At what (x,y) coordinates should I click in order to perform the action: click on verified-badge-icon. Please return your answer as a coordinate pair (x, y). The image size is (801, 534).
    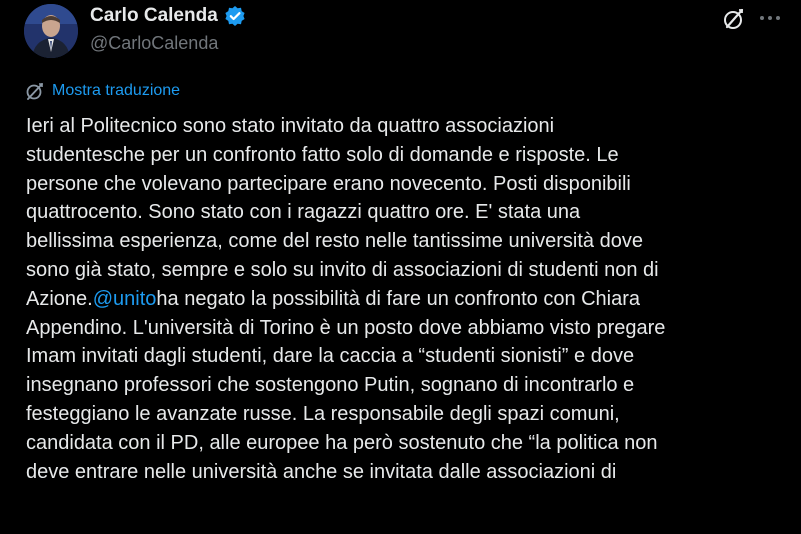
    Looking at the image, I should click on (235, 16).